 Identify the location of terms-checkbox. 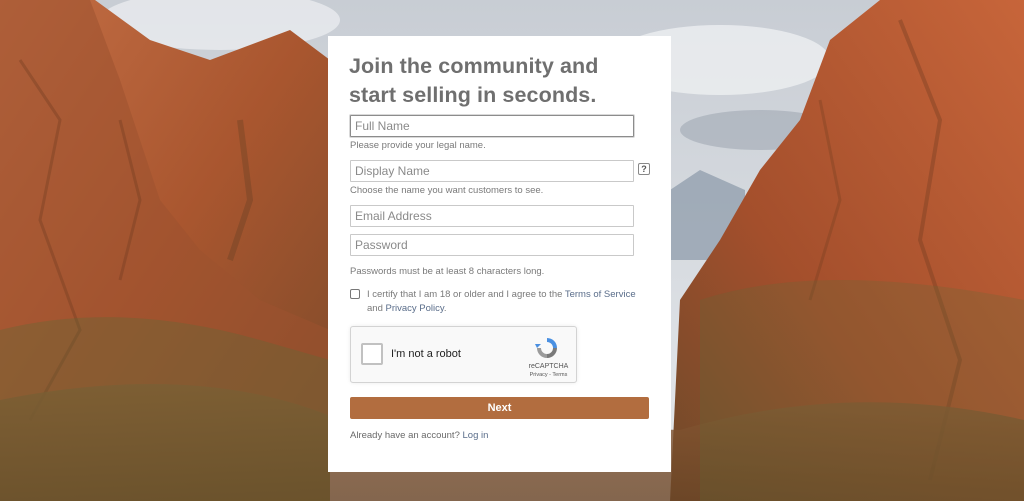
(355, 294).